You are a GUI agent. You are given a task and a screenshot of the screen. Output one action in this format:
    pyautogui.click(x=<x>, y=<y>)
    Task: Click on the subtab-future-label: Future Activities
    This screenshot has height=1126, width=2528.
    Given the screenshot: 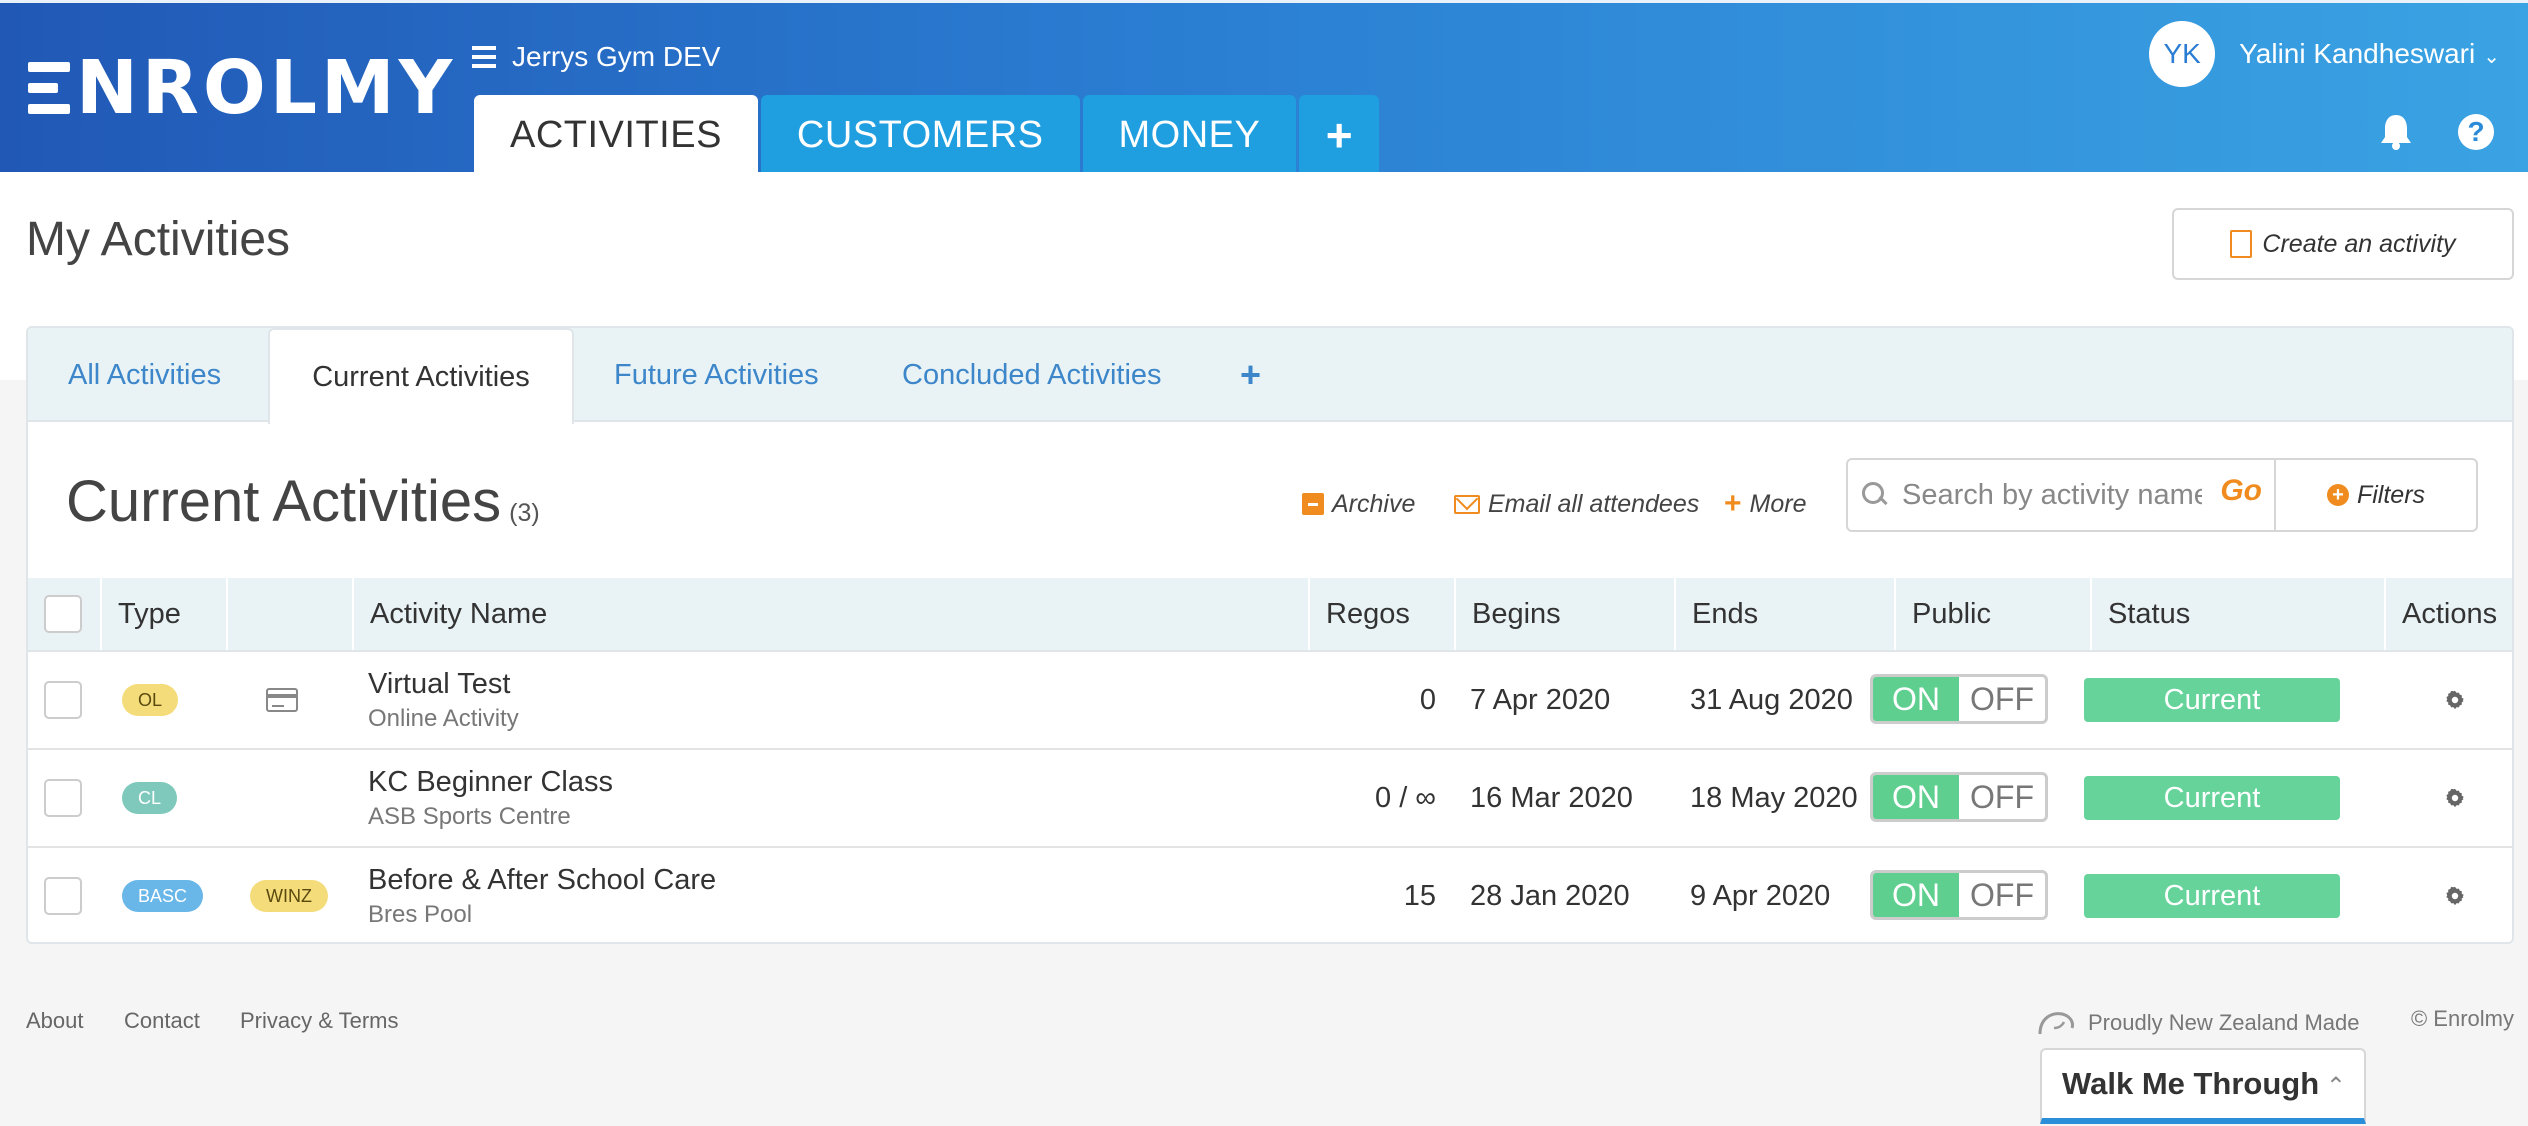 What is the action you would take?
    pyautogui.click(x=716, y=374)
    